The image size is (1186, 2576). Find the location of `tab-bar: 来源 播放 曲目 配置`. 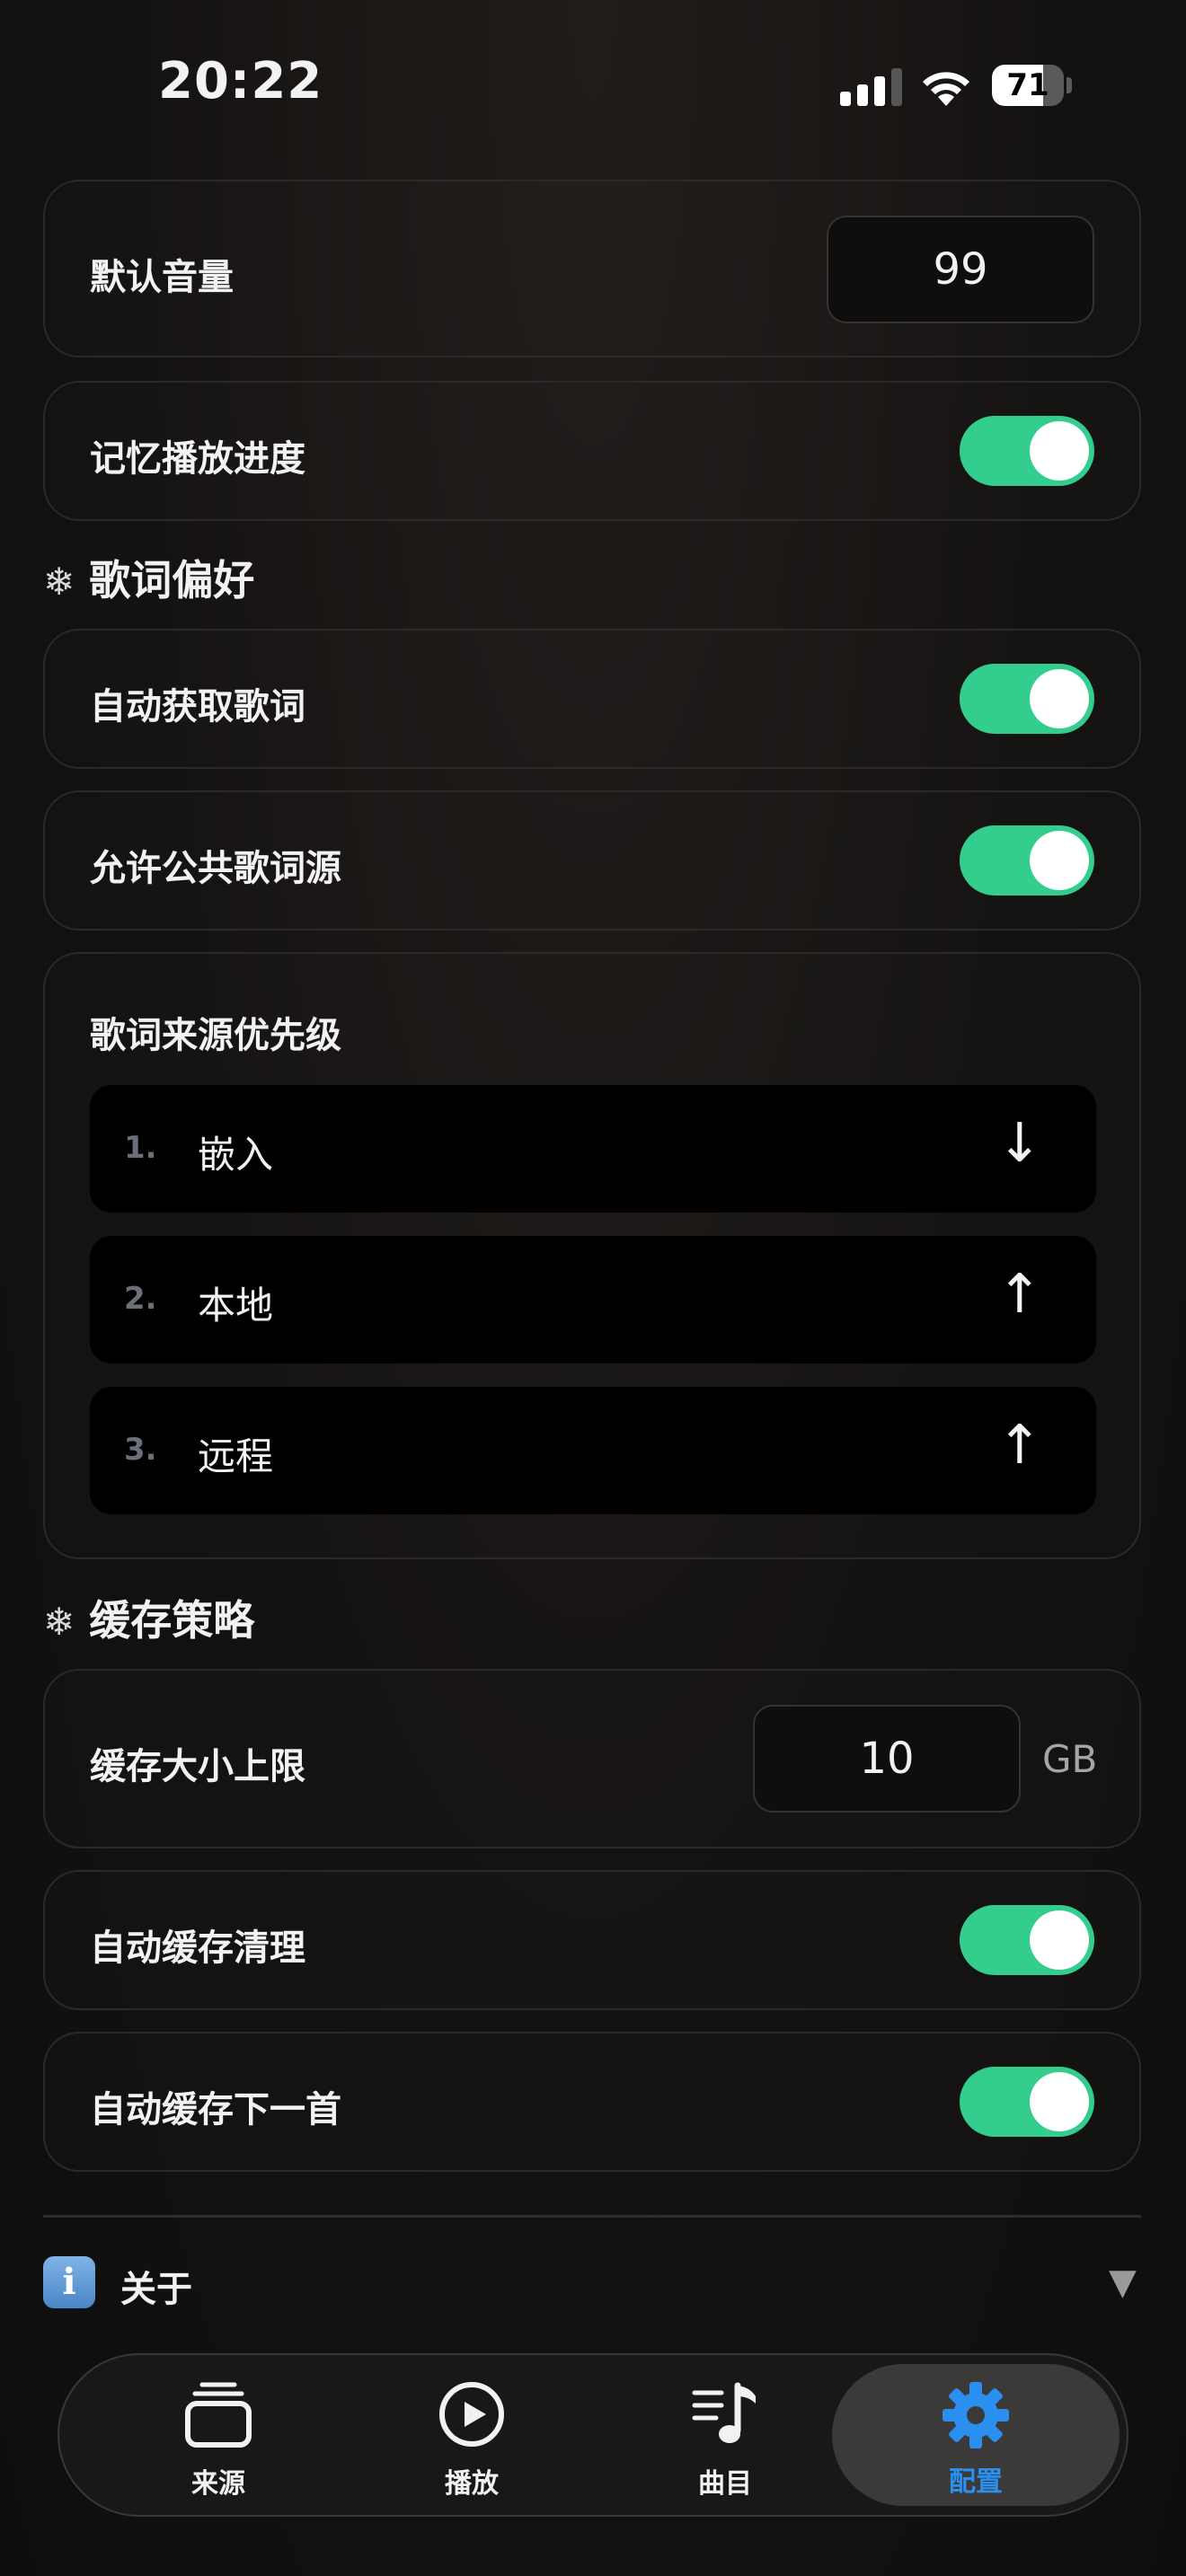

tab-bar: 来源 播放 曲目 配置 is located at coordinates (593, 2435).